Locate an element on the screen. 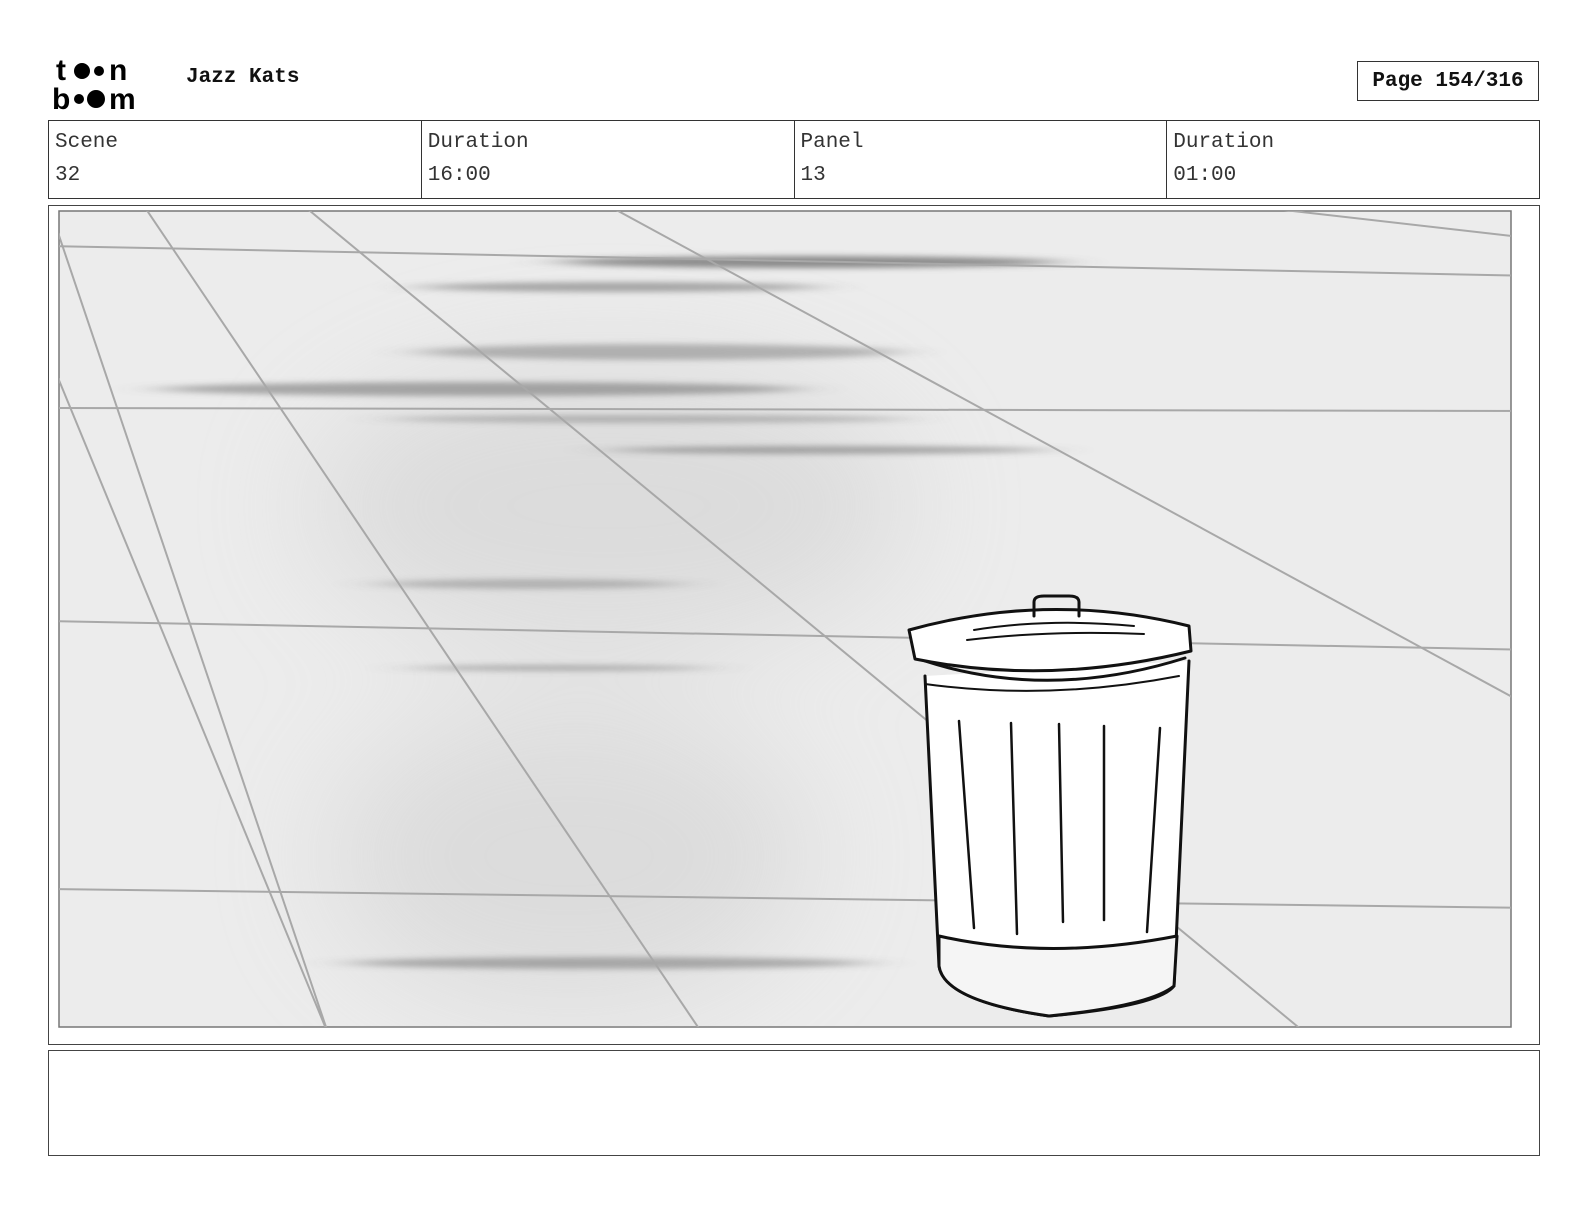 The height and width of the screenshot is (1224, 1584). panel-duration-cell: Duration 01:00 is located at coordinates (1353, 159).